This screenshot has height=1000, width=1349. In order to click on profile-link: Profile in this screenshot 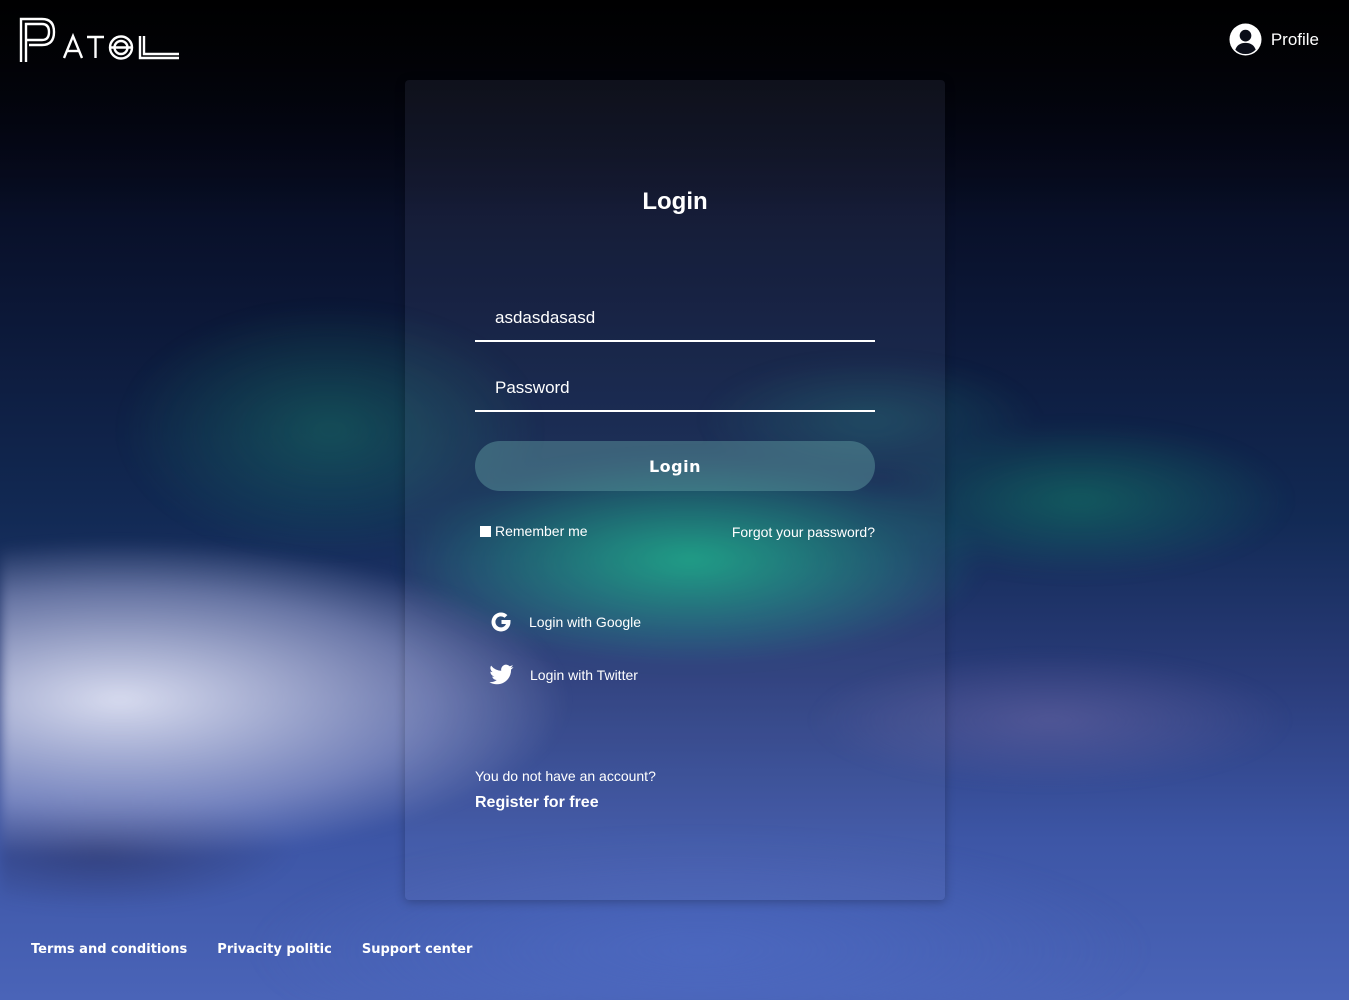, I will do `click(1274, 39)`.